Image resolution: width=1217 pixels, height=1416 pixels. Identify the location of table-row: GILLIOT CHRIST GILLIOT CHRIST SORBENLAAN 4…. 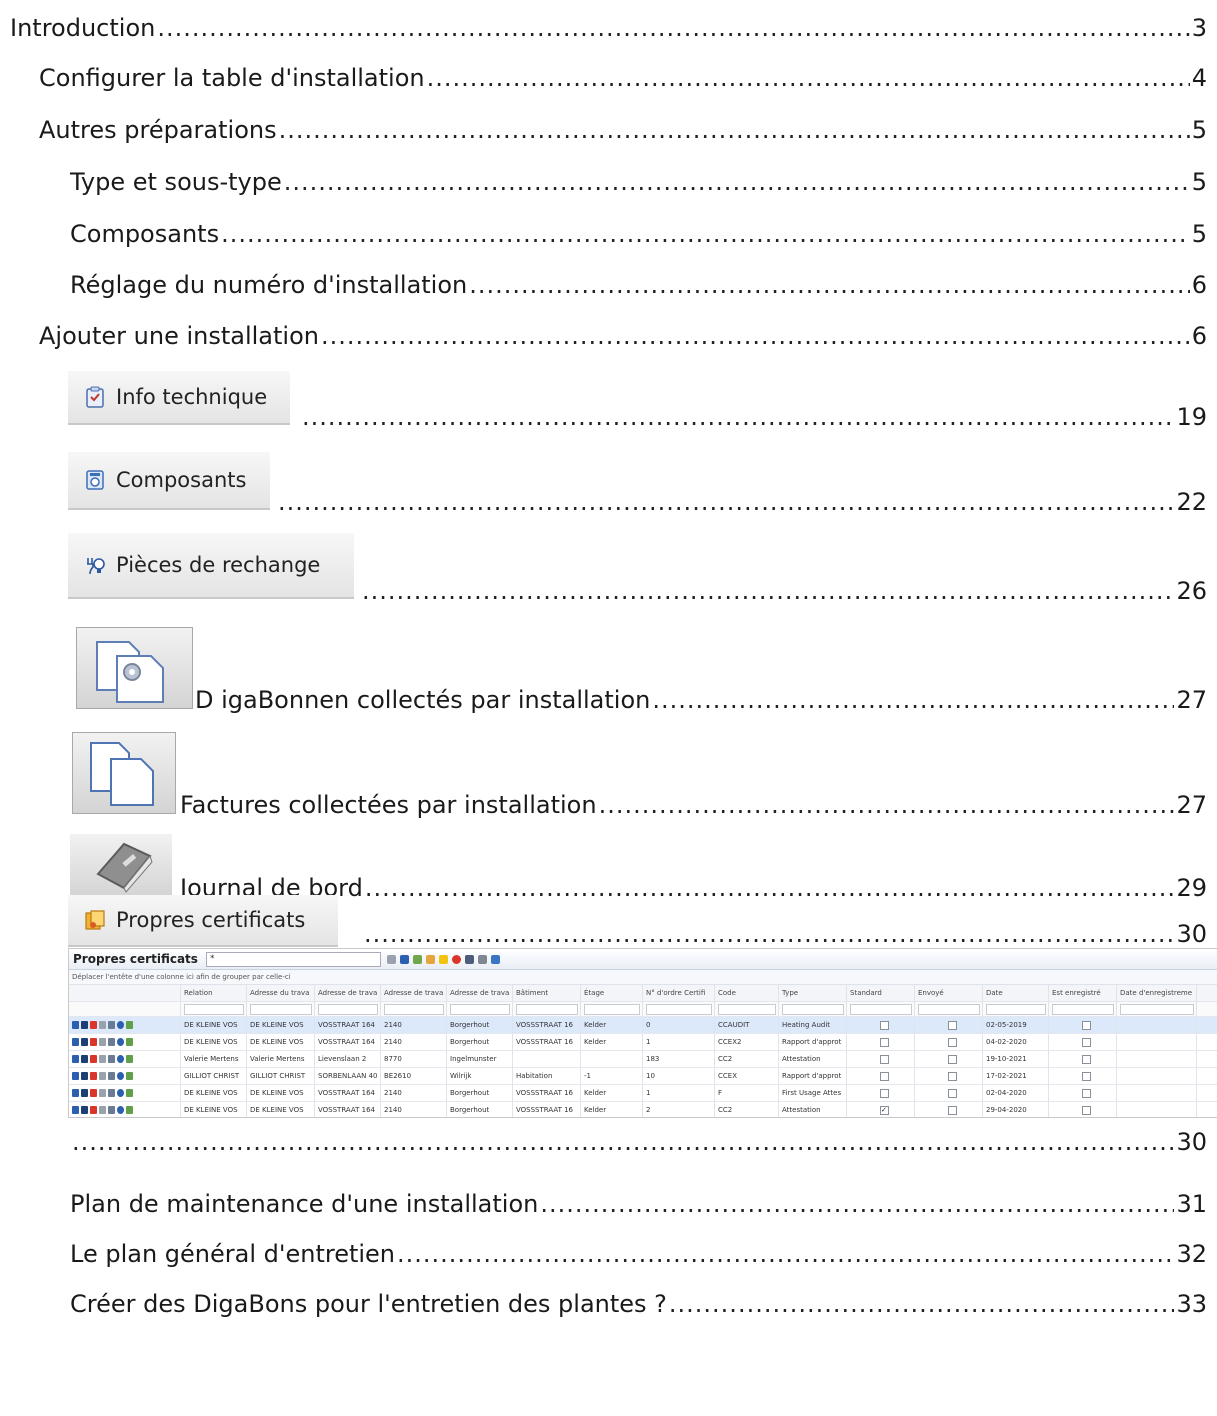
(643, 1076).